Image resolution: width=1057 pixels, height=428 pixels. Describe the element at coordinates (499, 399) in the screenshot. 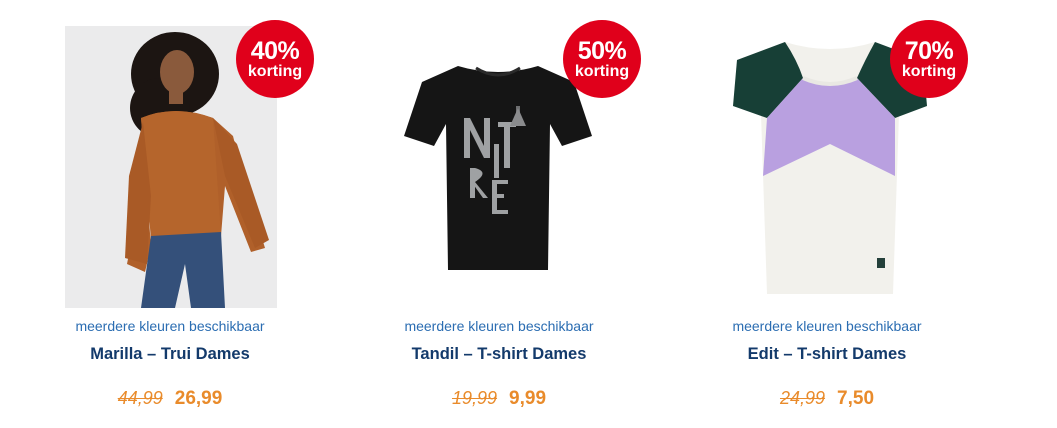

I see `price-row: 19,99 9,99` at that location.